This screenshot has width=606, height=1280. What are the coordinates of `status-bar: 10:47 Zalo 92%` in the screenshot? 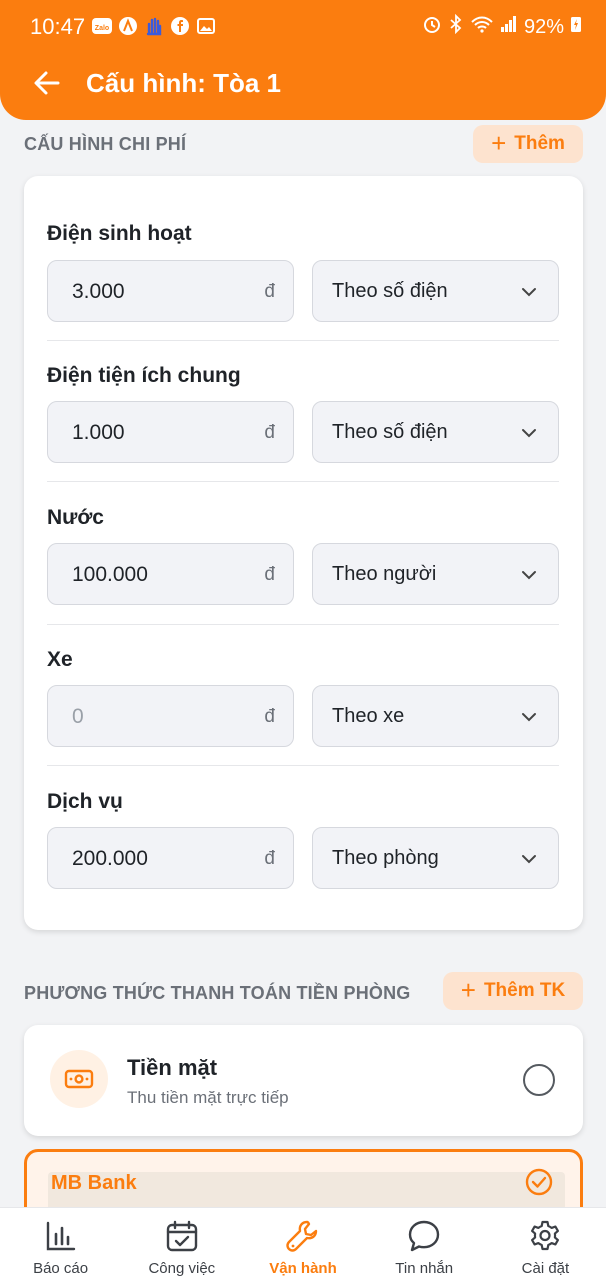 It's located at (303, 28).